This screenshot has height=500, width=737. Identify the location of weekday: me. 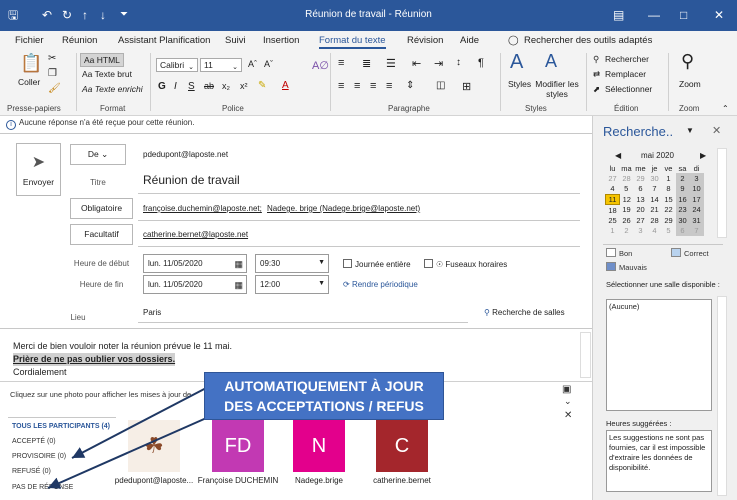
(640, 168).